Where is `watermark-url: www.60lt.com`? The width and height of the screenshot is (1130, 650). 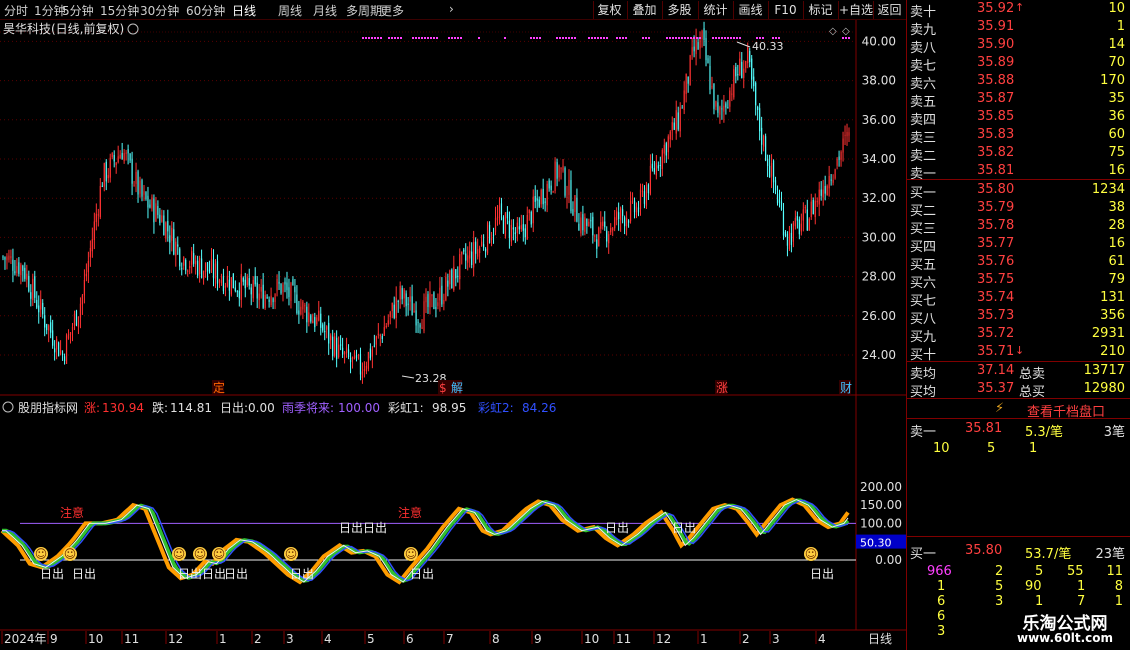 watermark-url: www.60lt.com is located at coordinates (1065, 638).